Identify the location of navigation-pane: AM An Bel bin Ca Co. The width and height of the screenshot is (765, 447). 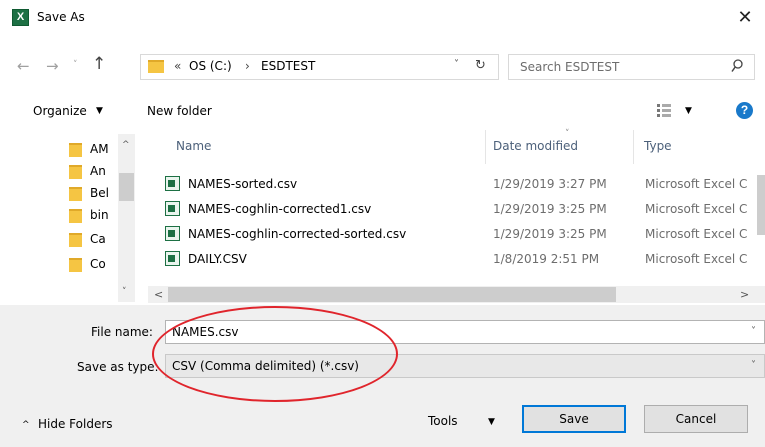
(80, 217).